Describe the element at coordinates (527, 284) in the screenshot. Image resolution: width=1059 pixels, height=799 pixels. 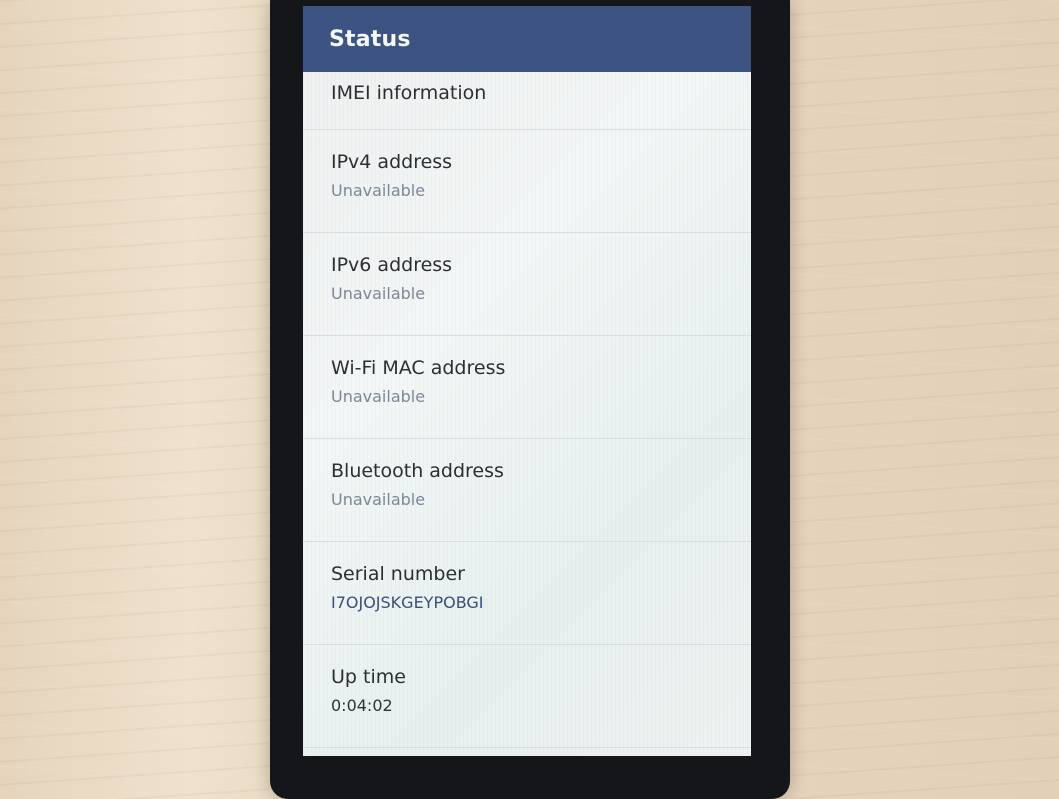
I see `settings-item-ipv6-address: IPv6 address Unavailable` at that location.